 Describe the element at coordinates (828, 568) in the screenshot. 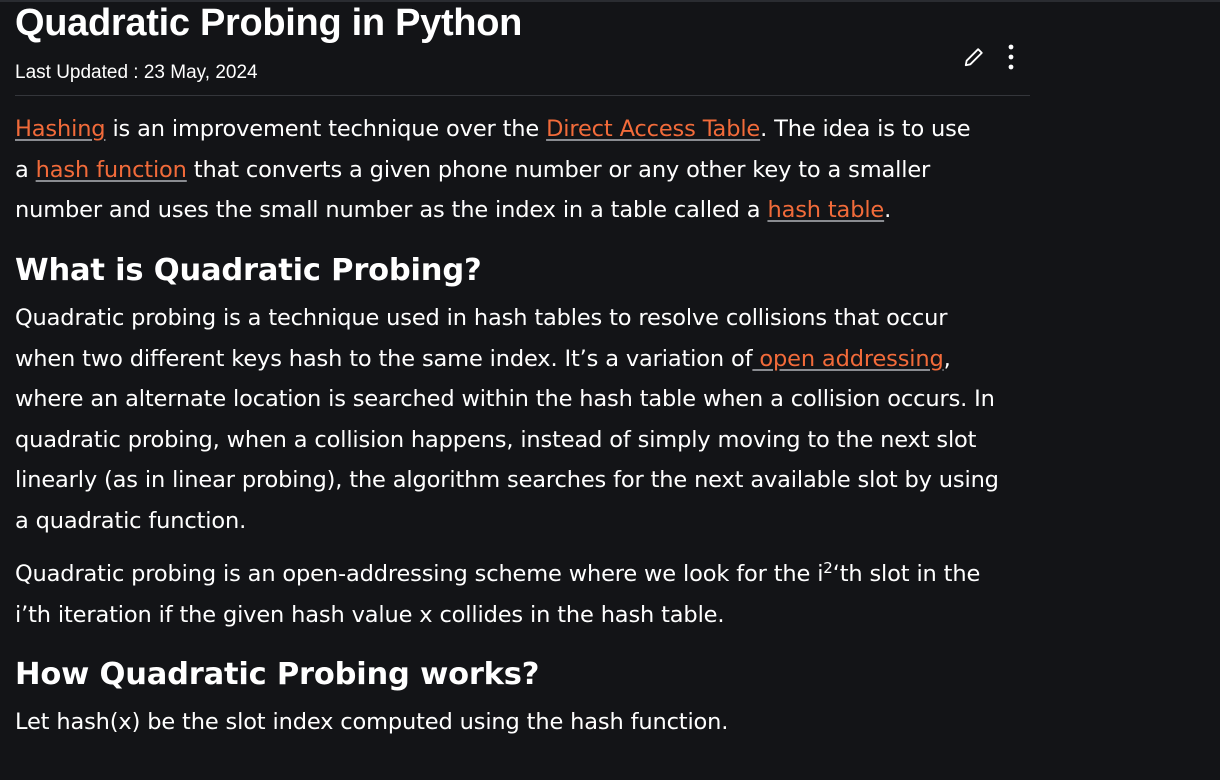

I see `superscript-two: 2` at that location.